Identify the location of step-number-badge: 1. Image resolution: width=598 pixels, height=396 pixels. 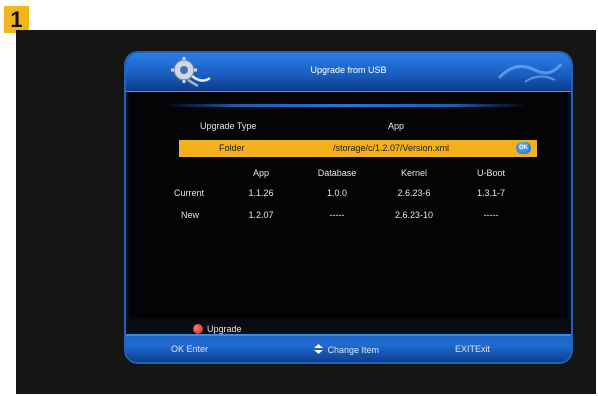
(16, 19).